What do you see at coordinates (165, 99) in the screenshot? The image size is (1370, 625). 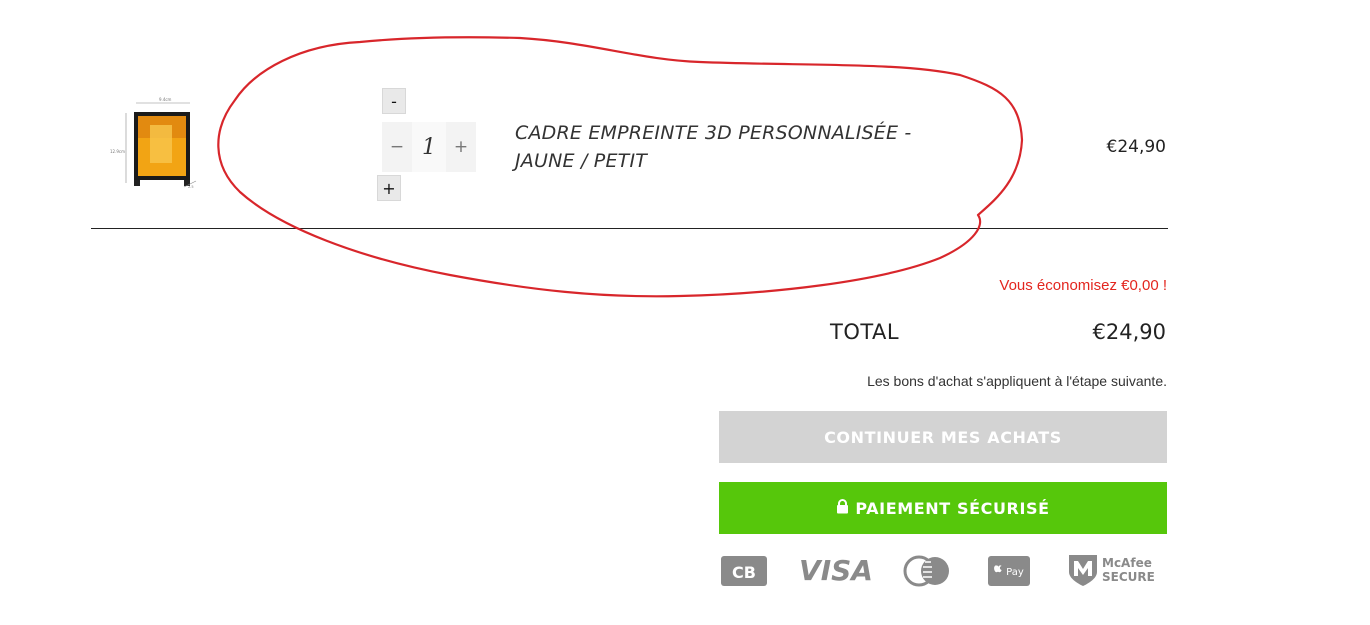 I see `svg-text: 9.4cm` at bounding box center [165, 99].